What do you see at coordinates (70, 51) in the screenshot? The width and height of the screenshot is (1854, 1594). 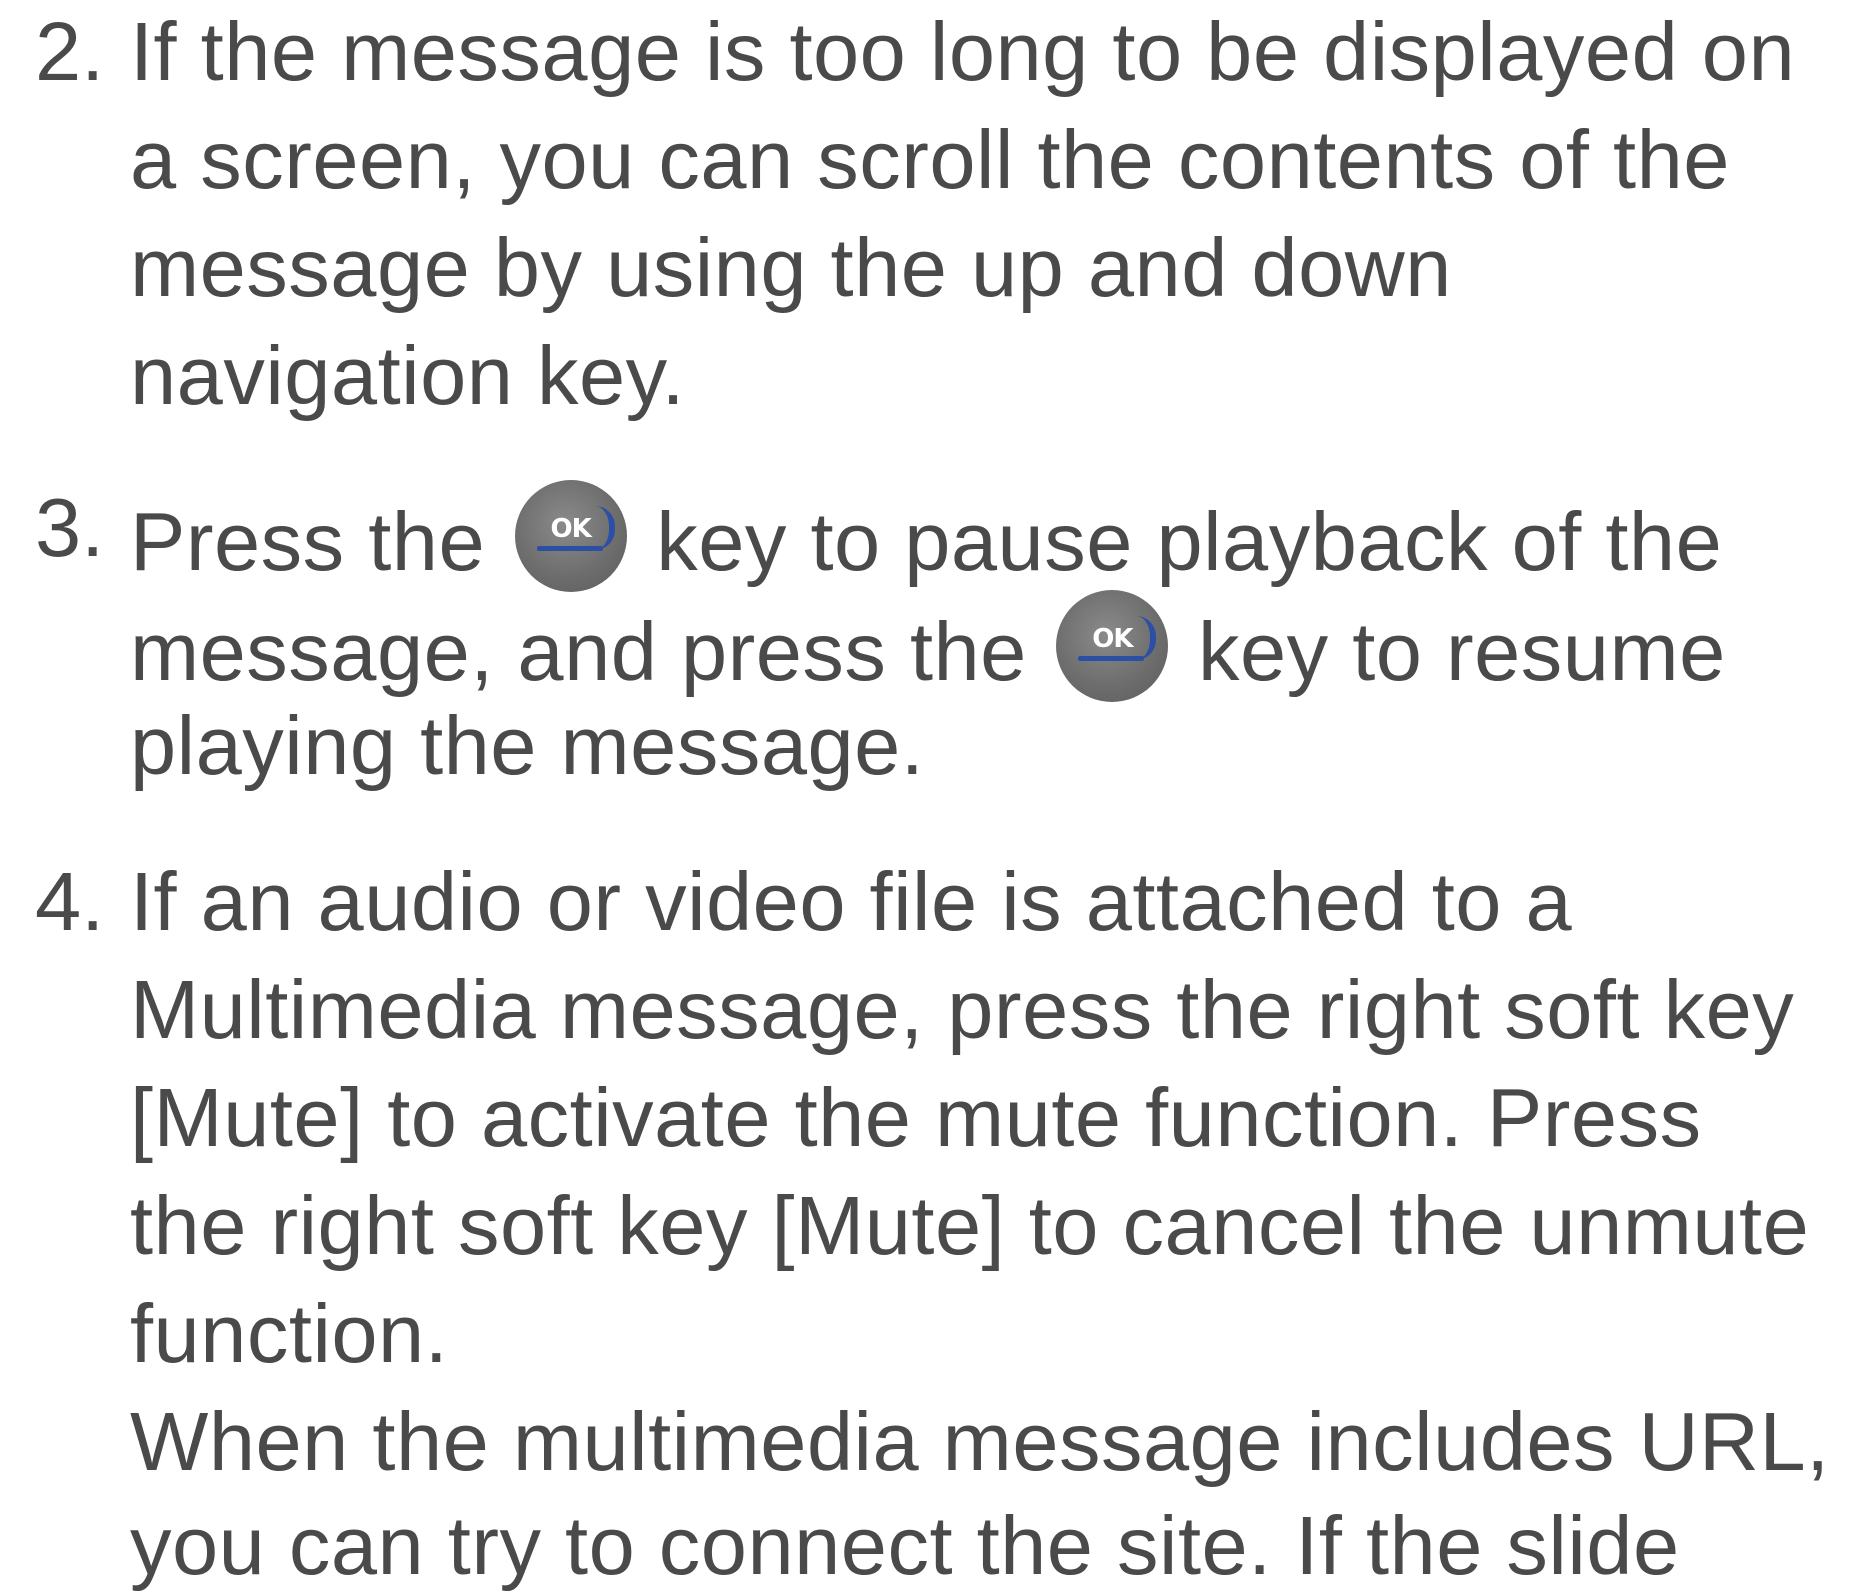 I see `item-2-number: 2.` at bounding box center [70, 51].